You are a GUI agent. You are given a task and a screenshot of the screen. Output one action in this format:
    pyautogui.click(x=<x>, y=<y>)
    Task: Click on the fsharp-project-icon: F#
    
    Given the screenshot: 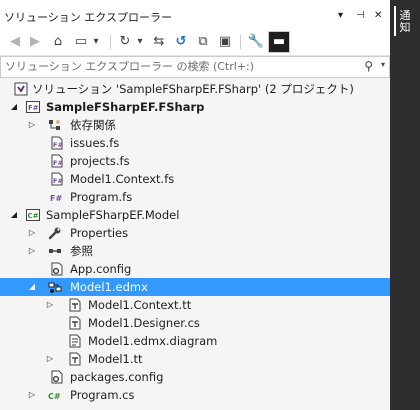 What is the action you would take?
    pyautogui.click(x=33, y=107)
    